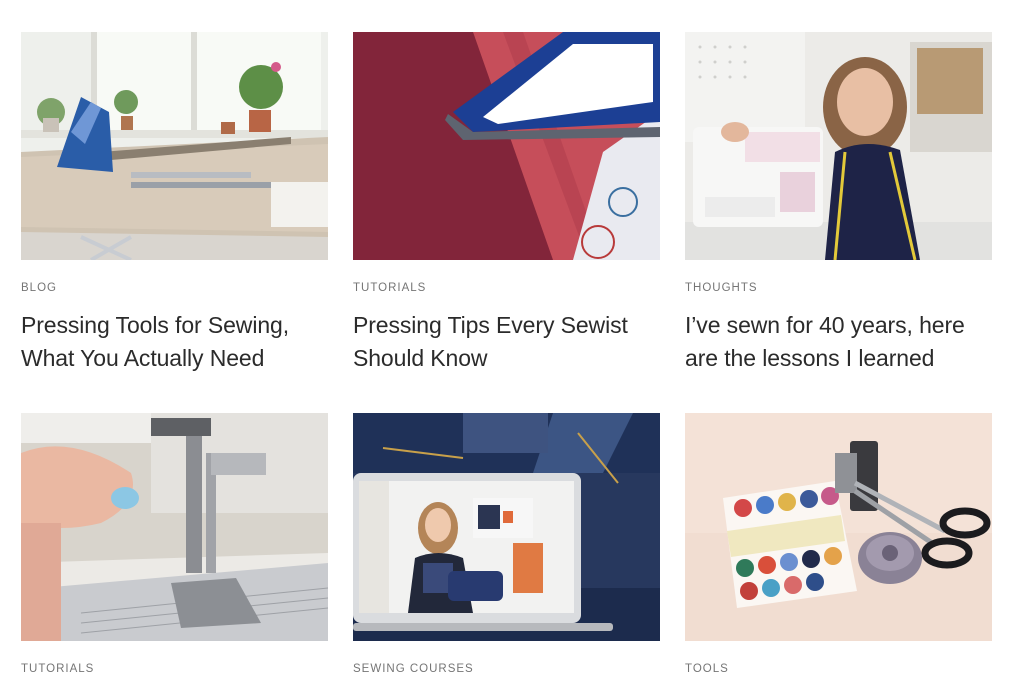 This screenshot has width=1024, height=683. I want to click on woman-with-sewing-machine-photo, so click(838, 146).